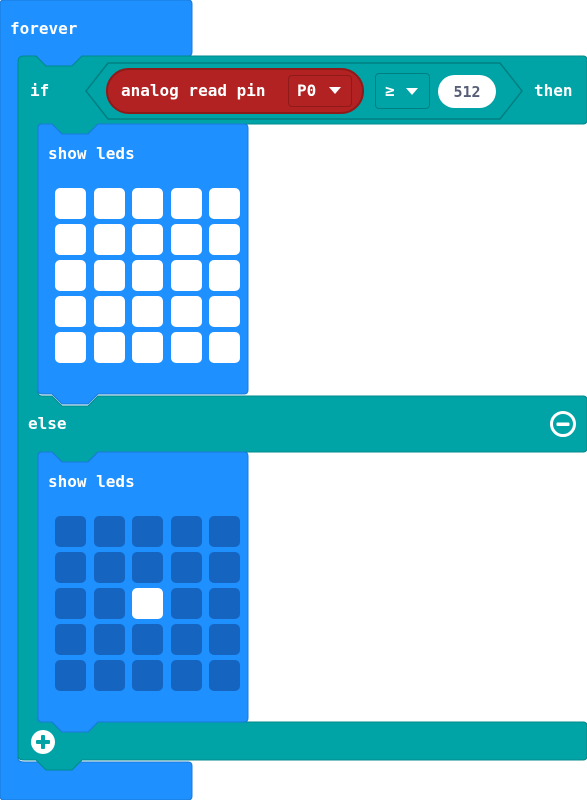 Image resolution: width=587 pixels, height=800 pixels. What do you see at coordinates (44, 28) in the screenshot?
I see `forever-label: forever` at bounding box center [44, 28].